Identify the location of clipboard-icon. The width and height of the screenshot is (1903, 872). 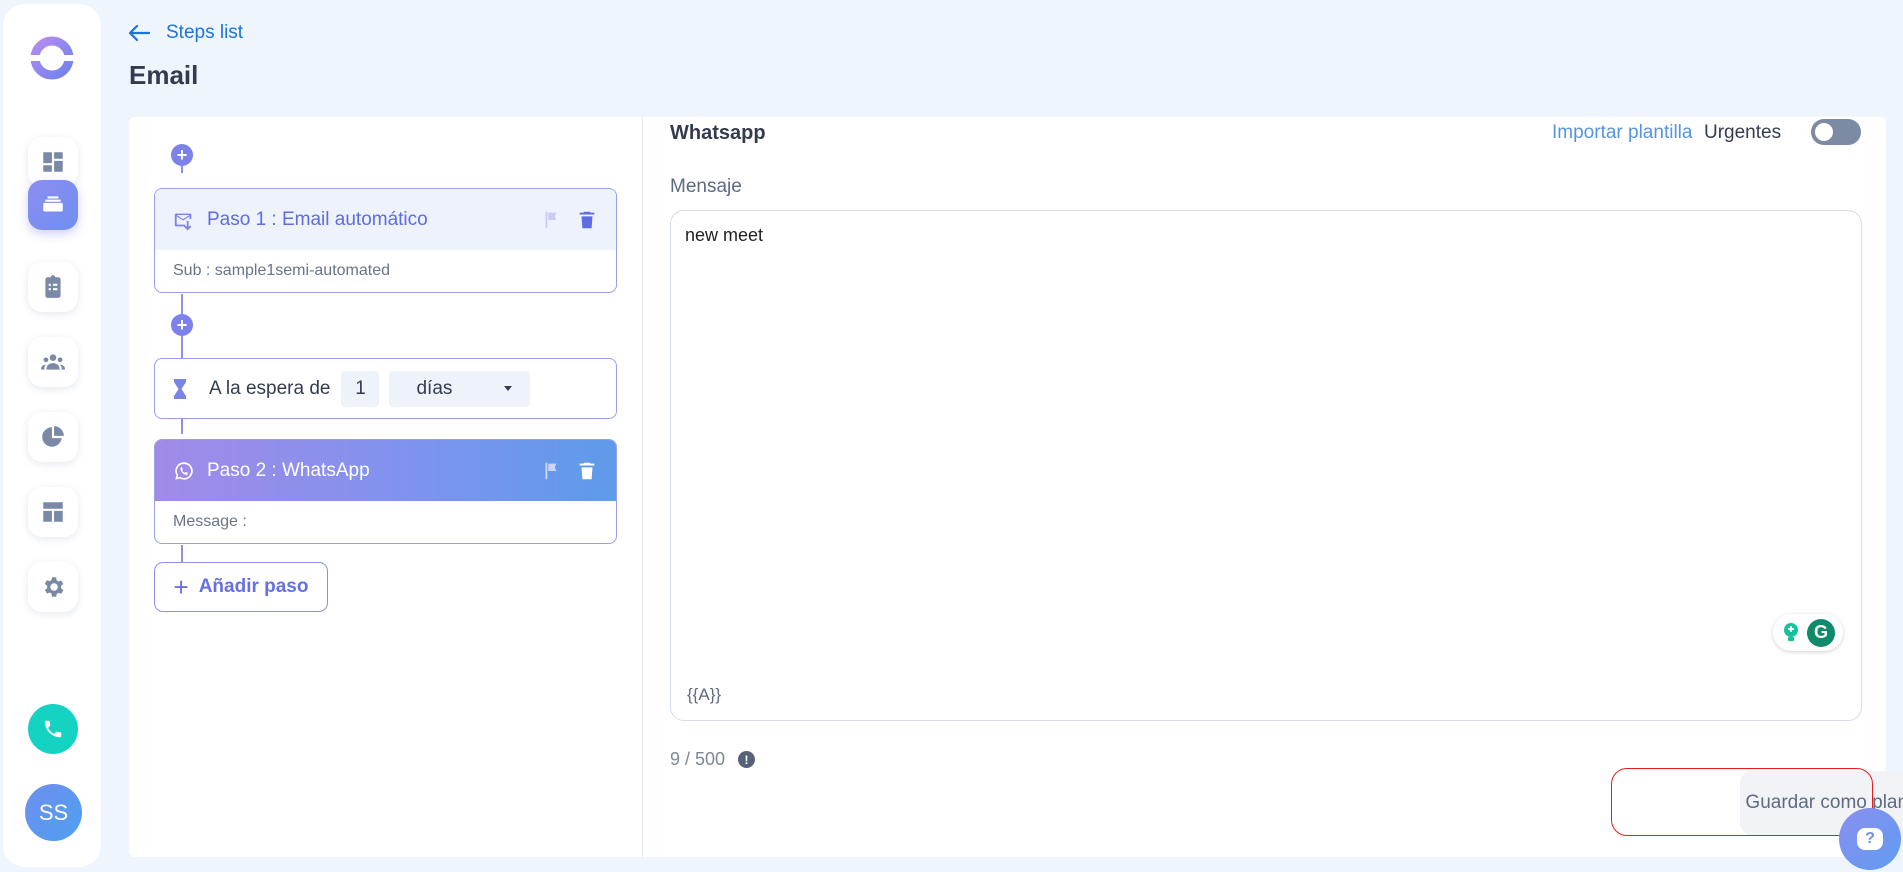
(53, 286).